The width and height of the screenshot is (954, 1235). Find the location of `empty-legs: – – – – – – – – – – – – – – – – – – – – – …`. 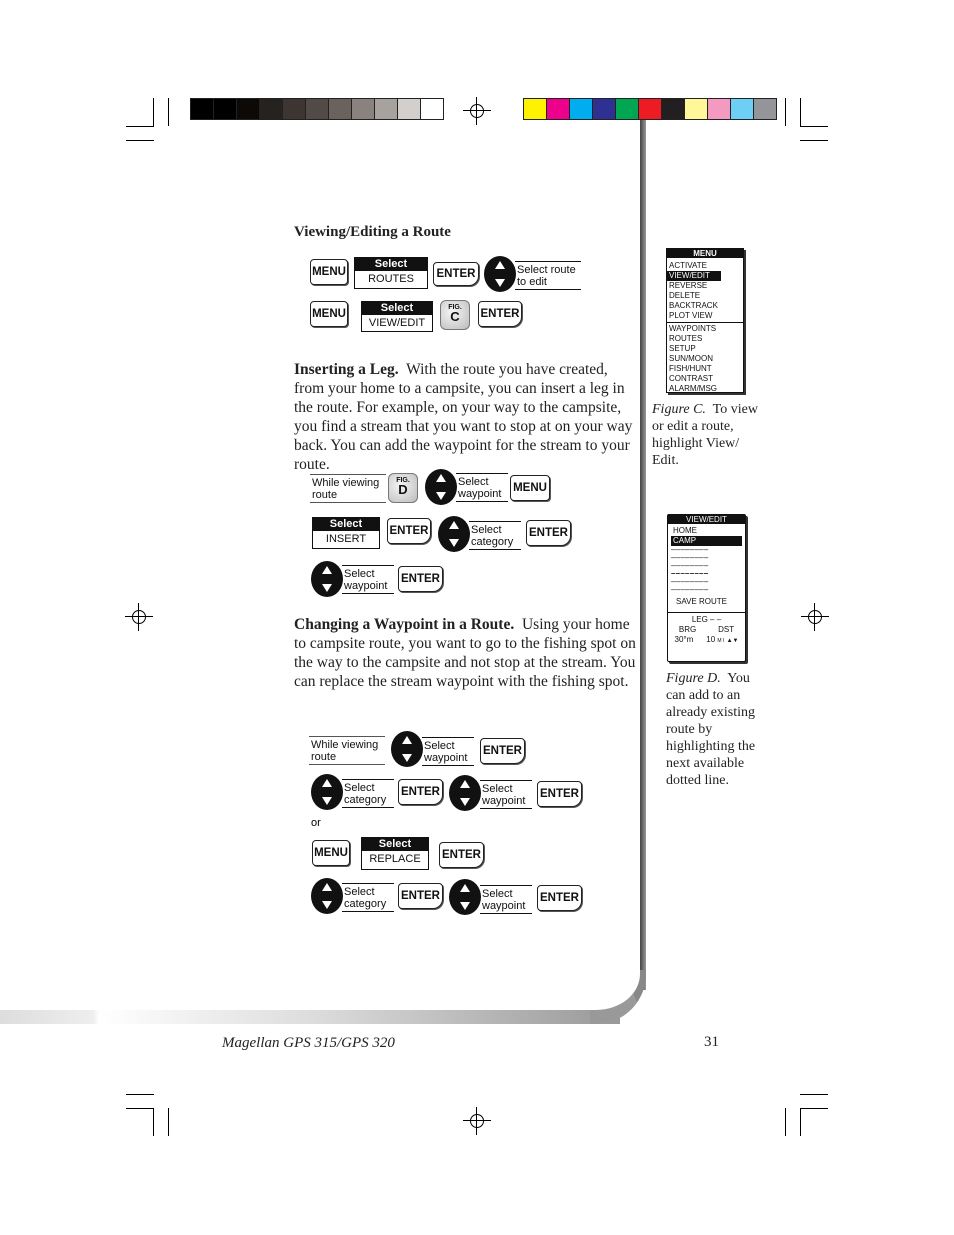

empty-legs: – – – – – – – – – – – – – – – – – – – – – … is located at coordinates (706, 570).